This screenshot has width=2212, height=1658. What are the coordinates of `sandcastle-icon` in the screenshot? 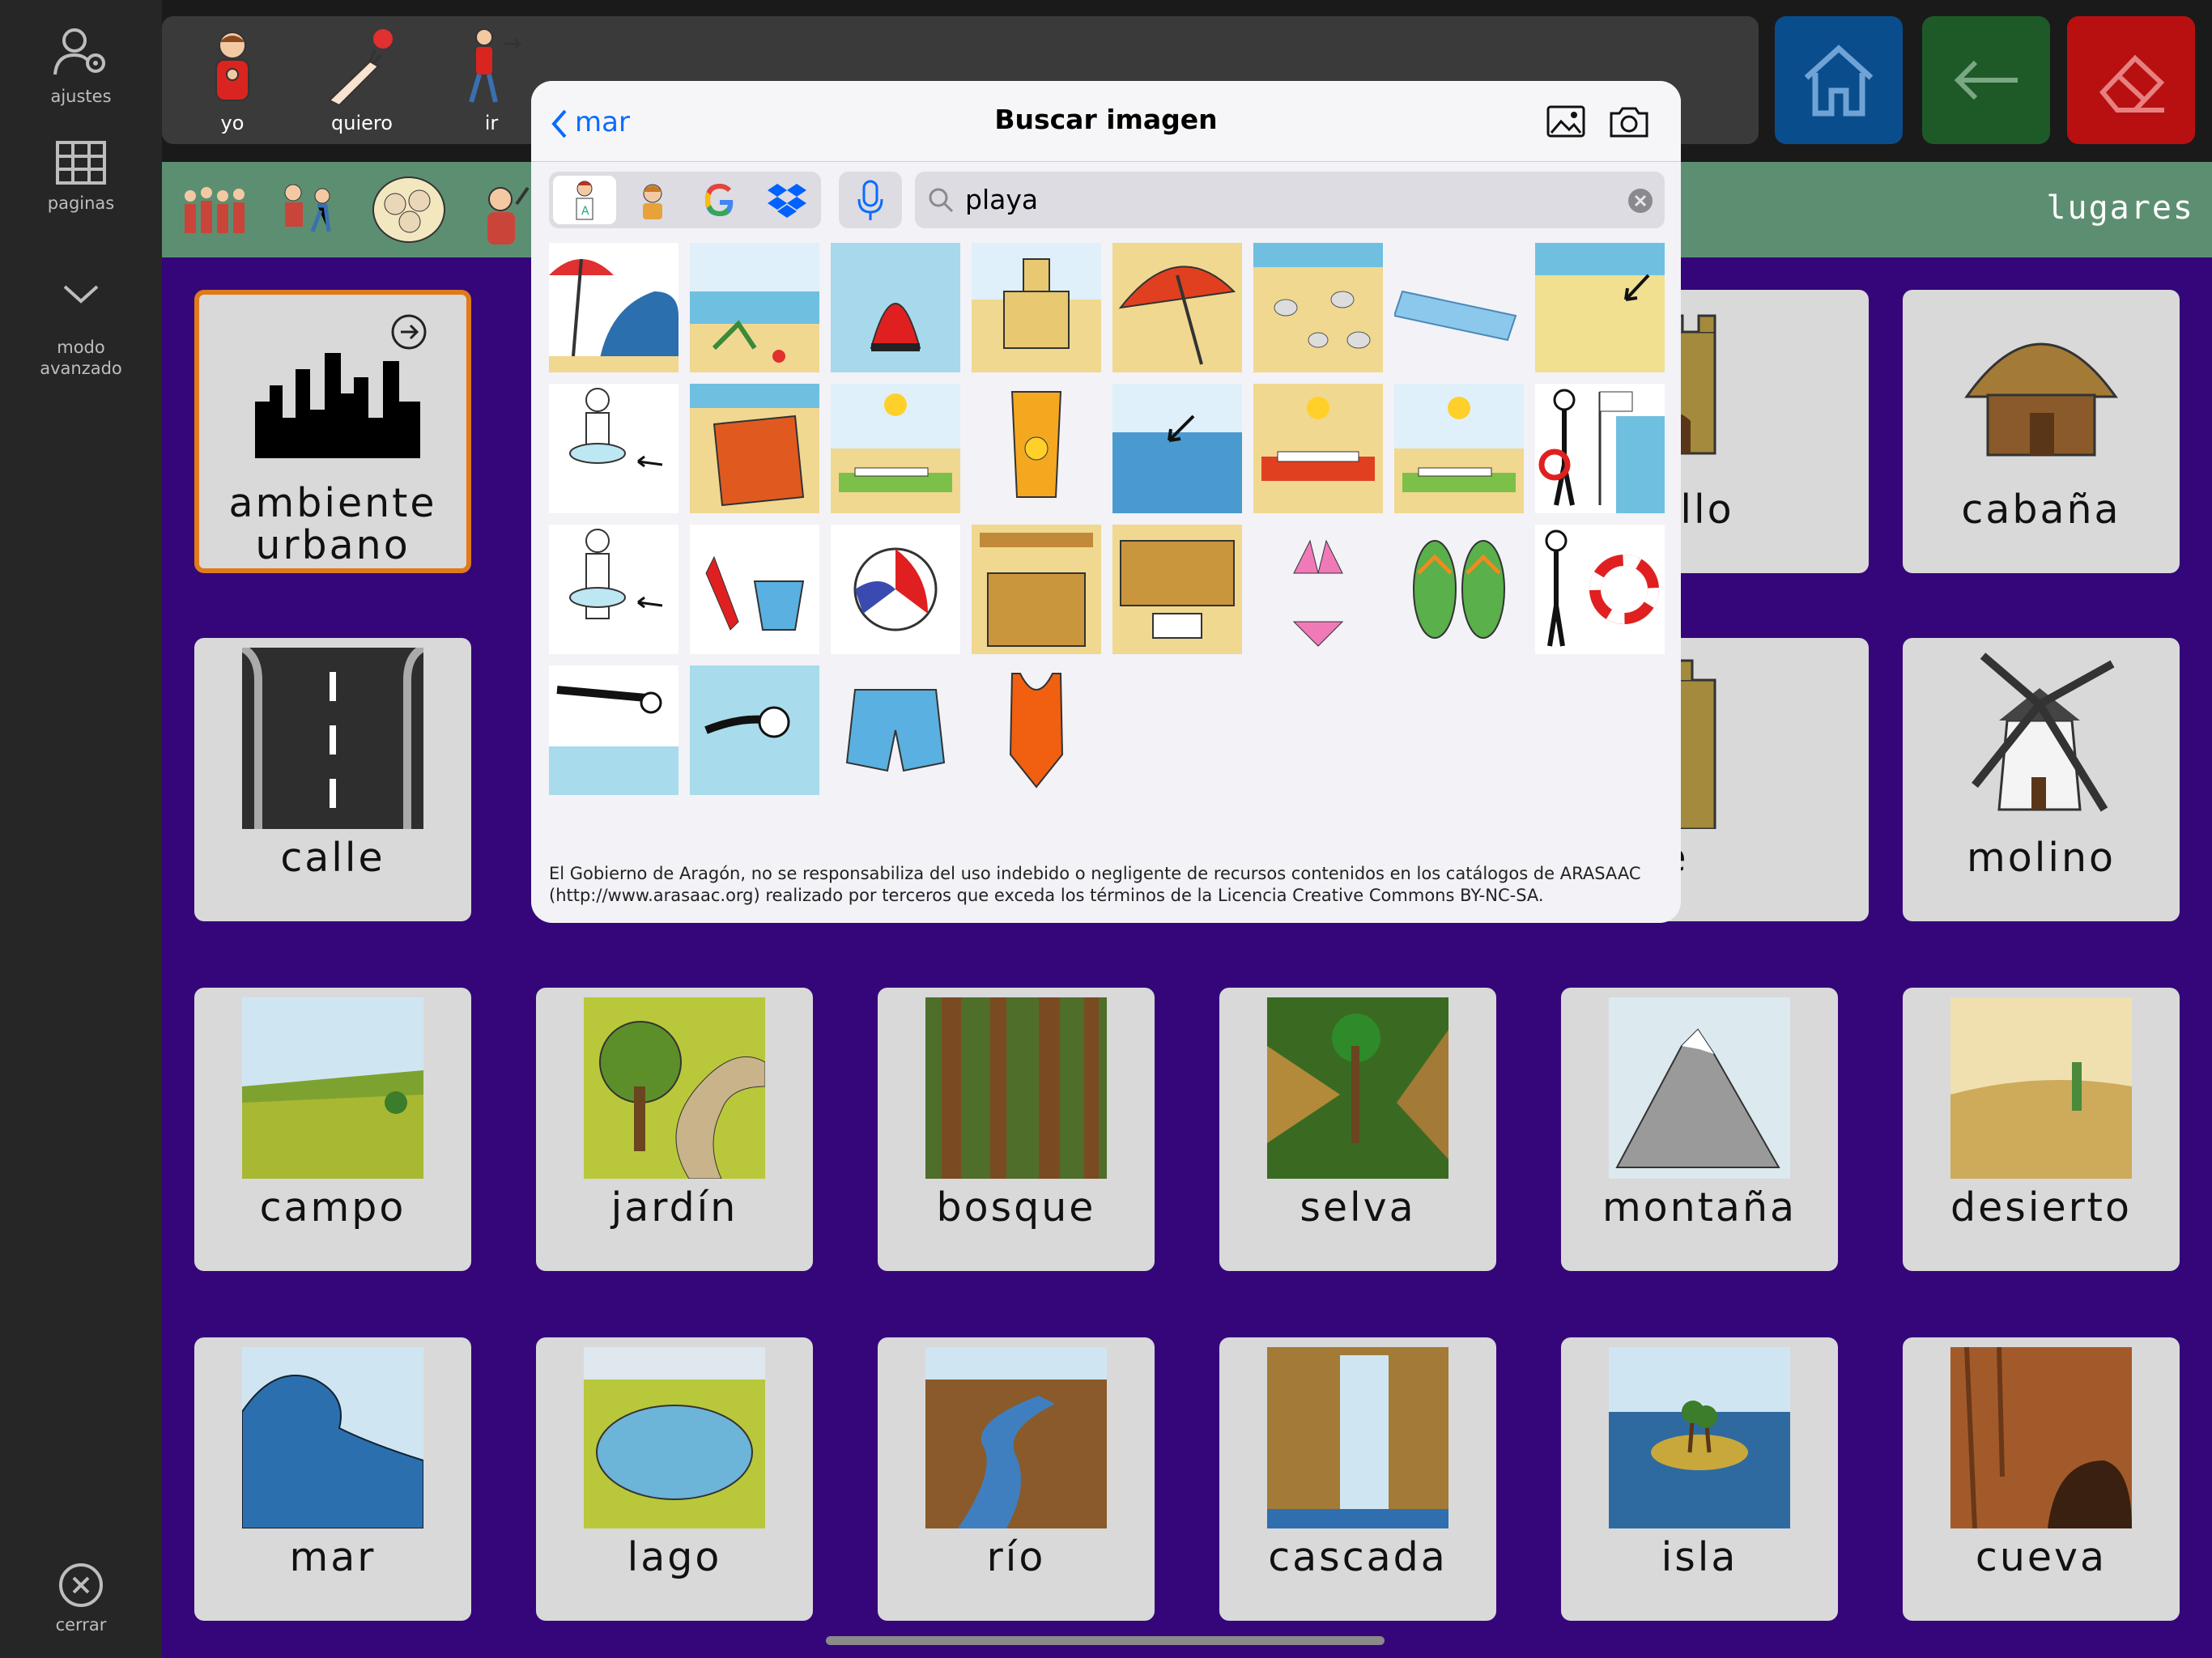 It's located at (1037, 307).